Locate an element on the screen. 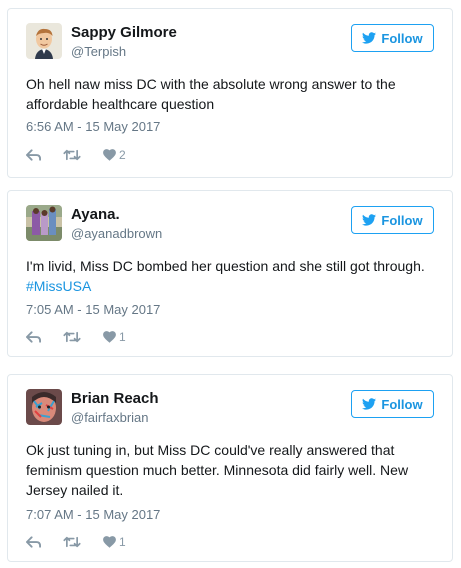 Image resolution: width=461 pixels, height=568 pixels. timestamp: 6:56 AM - 15 May 2017 is located at coordinates (93, 126).